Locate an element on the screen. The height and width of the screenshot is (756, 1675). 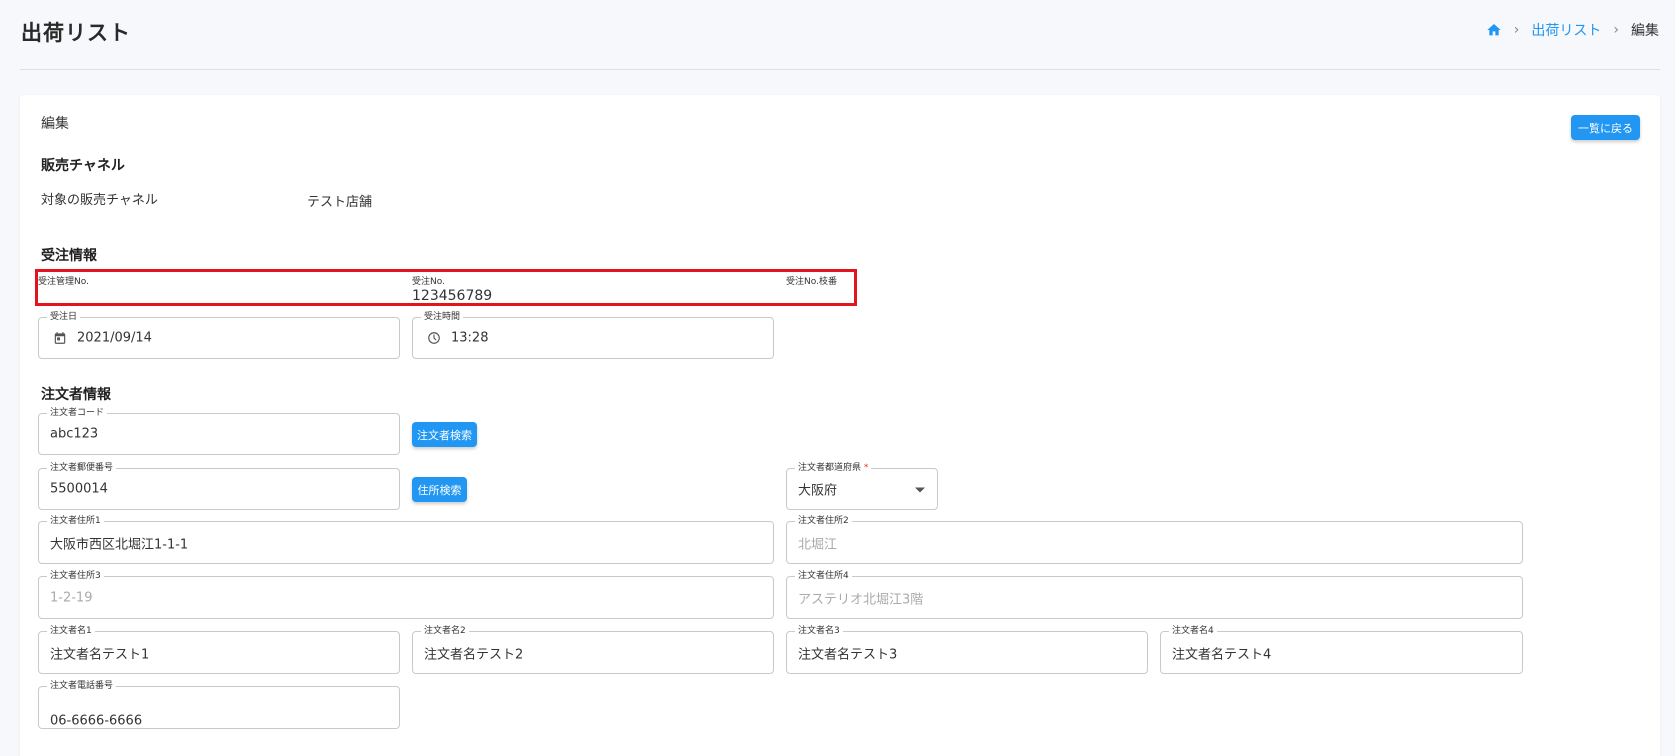
orderer-name3-value: 注文者名テスト3 is located at coordinates (848, 654).